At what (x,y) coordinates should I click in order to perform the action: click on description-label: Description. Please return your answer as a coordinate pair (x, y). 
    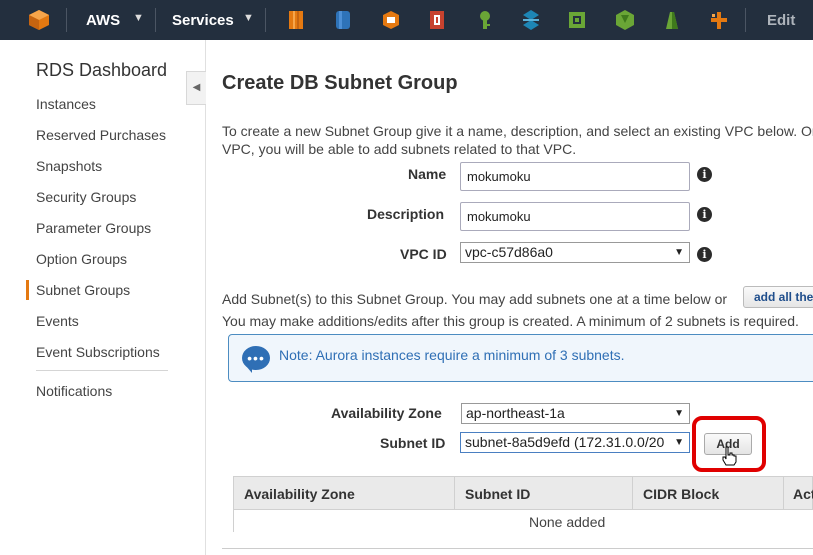
    Looking at the image, I should click on (406, 214).